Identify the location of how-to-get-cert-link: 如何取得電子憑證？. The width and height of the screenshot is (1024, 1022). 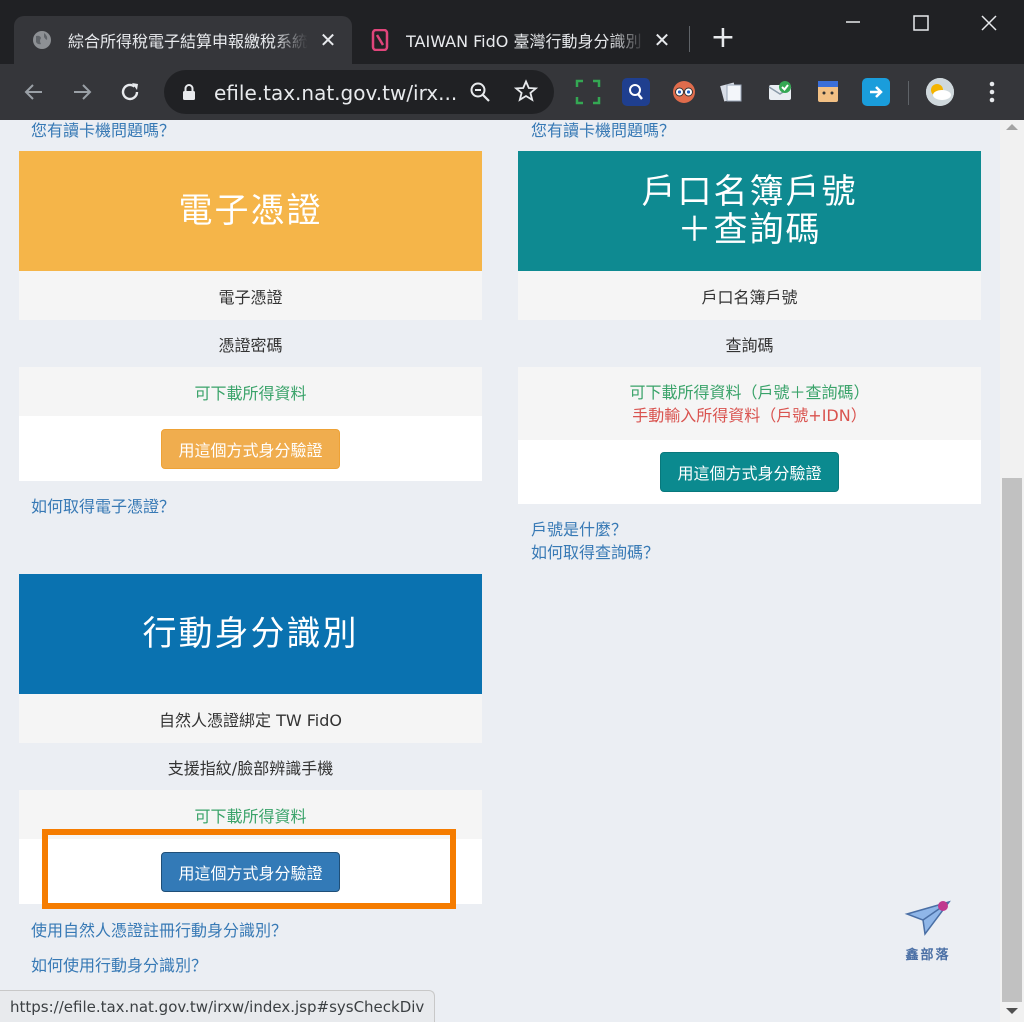
(103, 505).